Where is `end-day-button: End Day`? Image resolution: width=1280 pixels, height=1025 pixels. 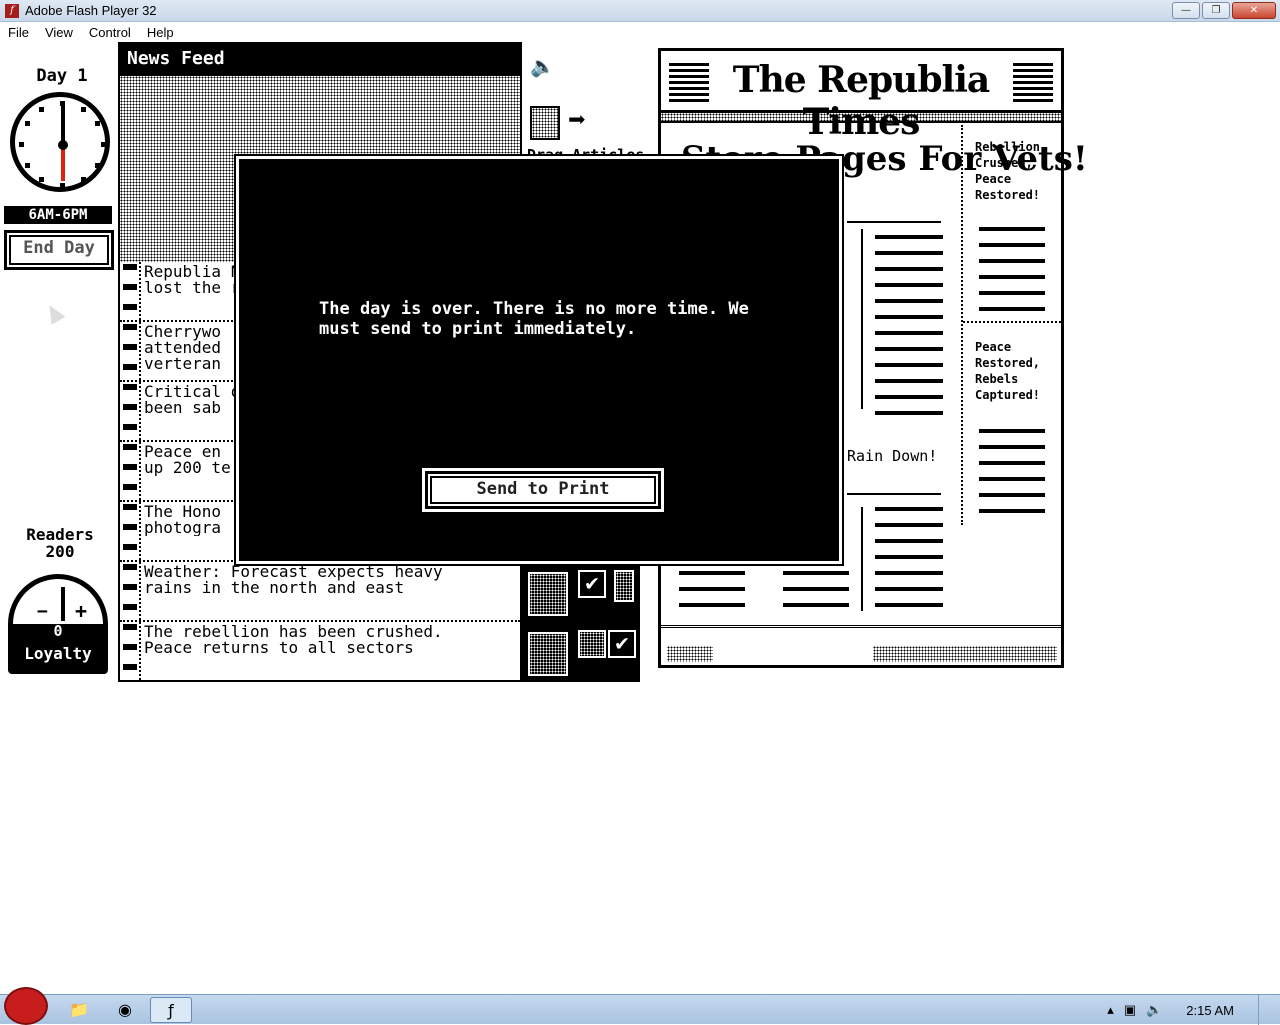 end-day-button: End Day is located at coordinates (59, 250).